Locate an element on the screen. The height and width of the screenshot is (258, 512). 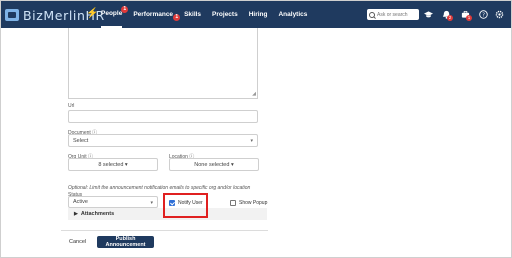
nav-item-analytics: Analytics is located at coordinates (292, 14).